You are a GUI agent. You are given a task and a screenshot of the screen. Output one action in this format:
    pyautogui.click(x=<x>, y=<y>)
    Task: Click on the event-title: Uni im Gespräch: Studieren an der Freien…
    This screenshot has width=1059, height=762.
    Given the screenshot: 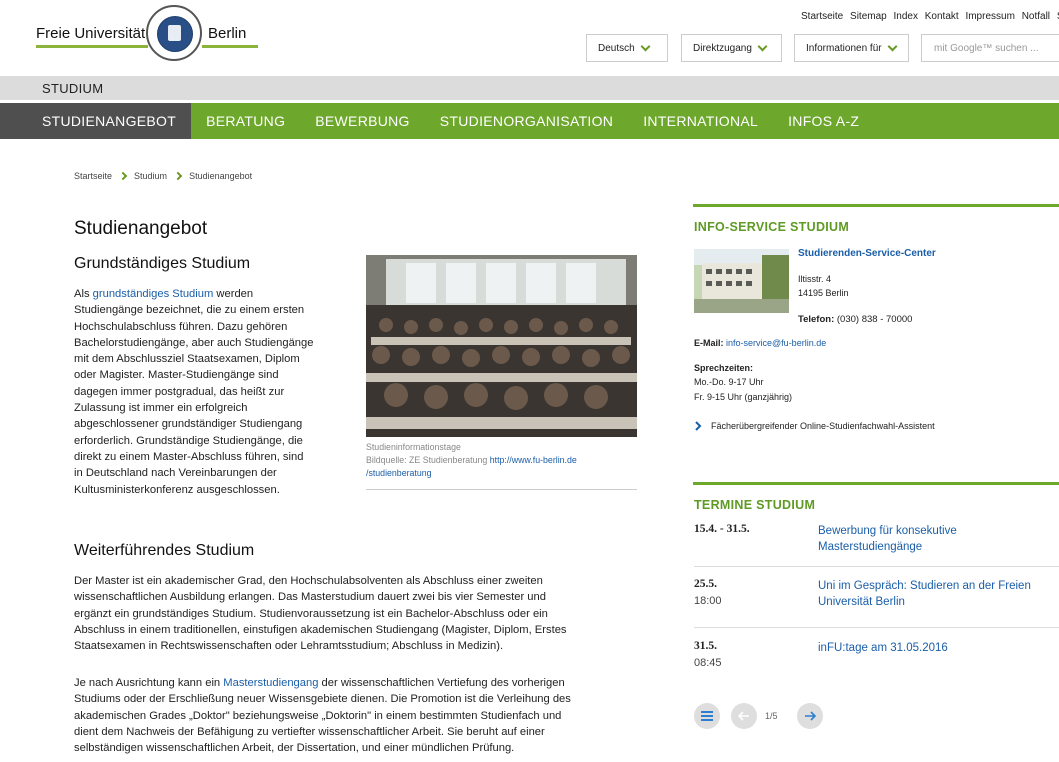 What is the action you would take?
    pyautogui.click(x=938, y=594)
    